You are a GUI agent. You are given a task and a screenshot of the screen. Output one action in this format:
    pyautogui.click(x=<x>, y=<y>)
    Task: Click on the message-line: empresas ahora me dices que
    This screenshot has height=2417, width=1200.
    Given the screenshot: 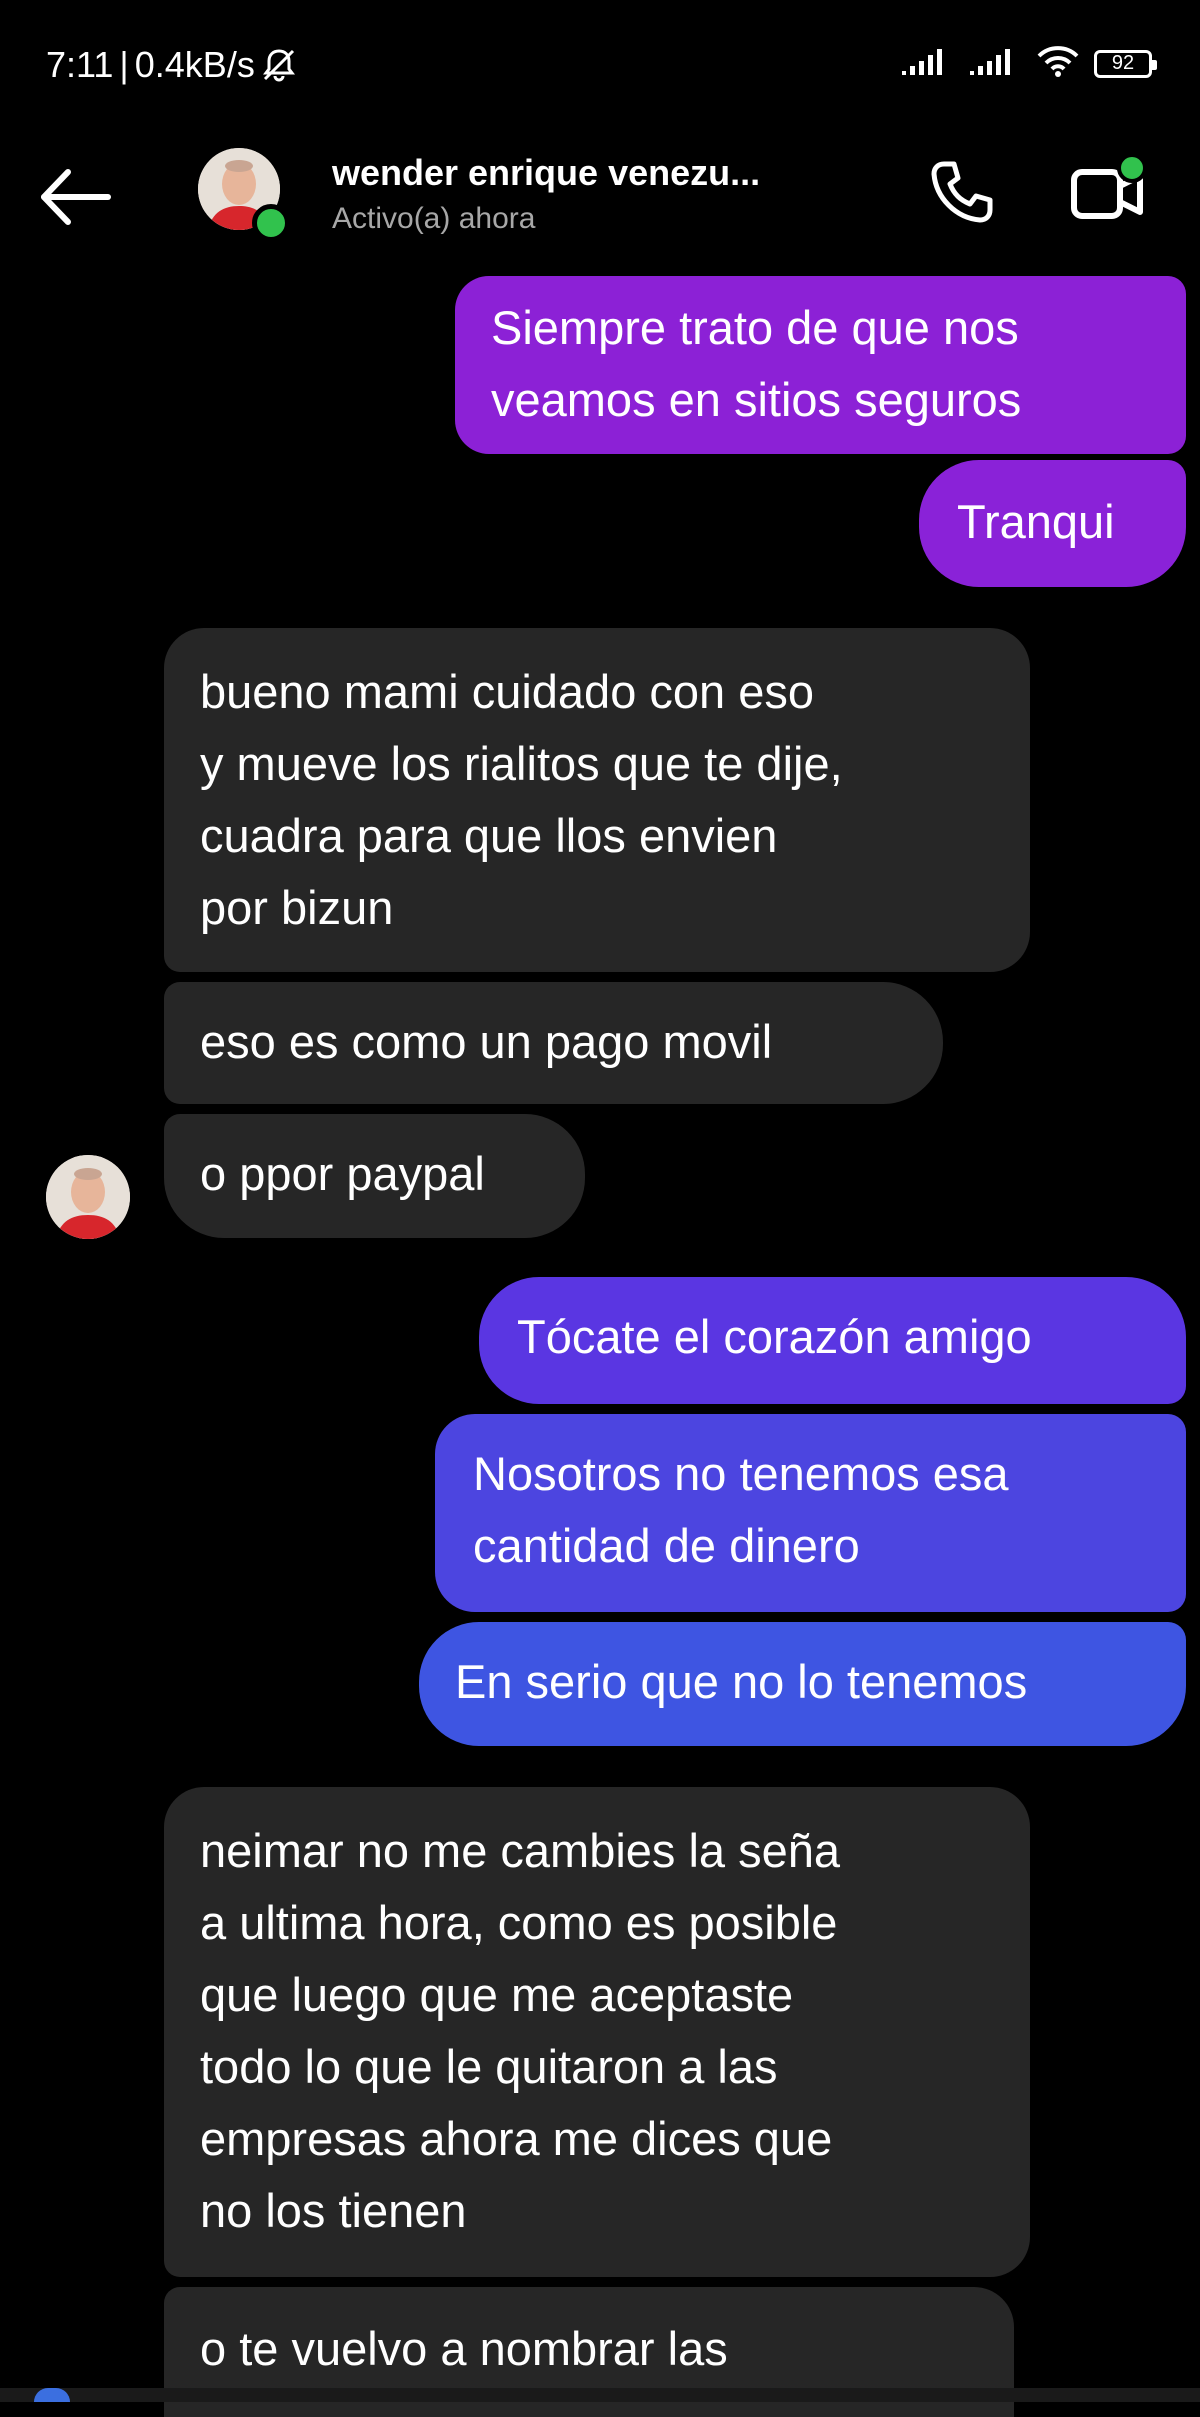 What is the action you would take?
    pyautogui.click(x=516, y=2138)
    